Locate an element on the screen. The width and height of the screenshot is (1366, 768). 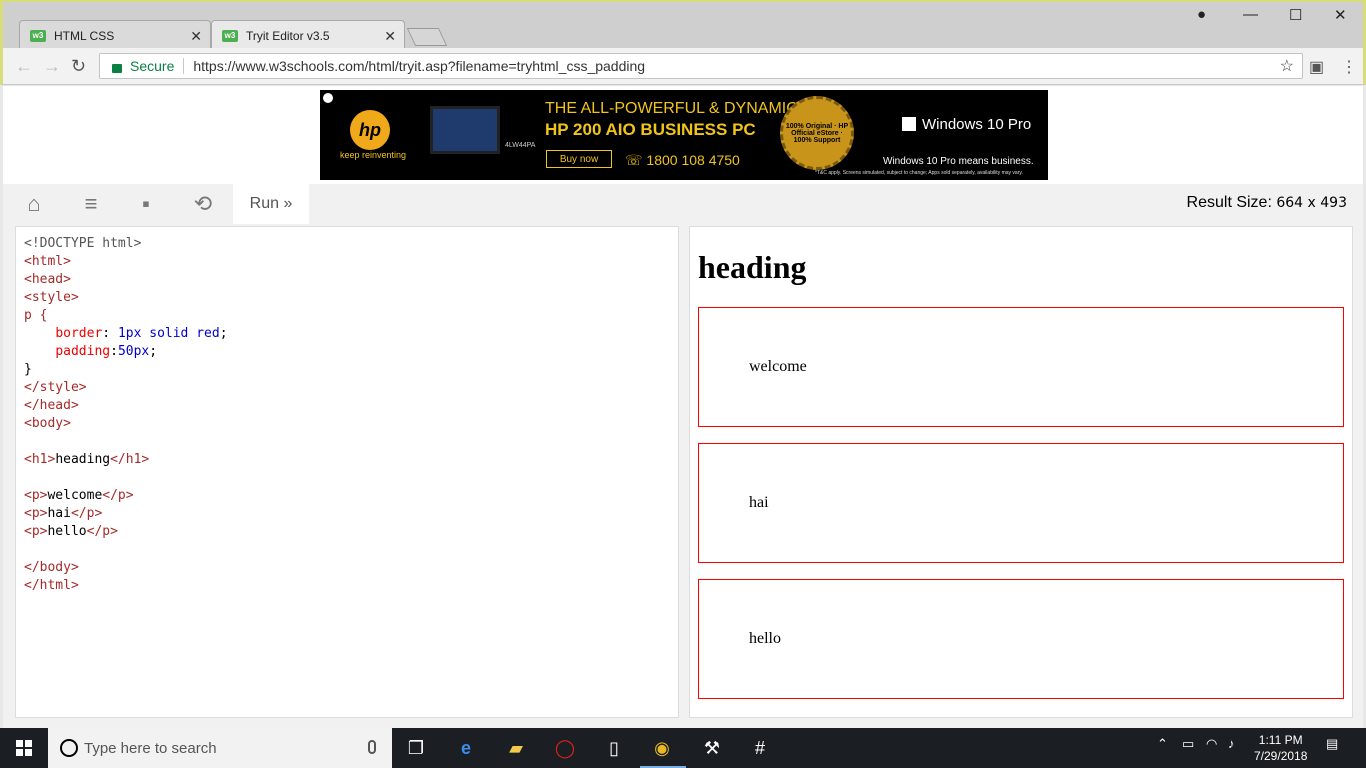
tab-tryit-editor: w3 Tryit Editor v3.5 ✕ is located at coordinates (308, 35).